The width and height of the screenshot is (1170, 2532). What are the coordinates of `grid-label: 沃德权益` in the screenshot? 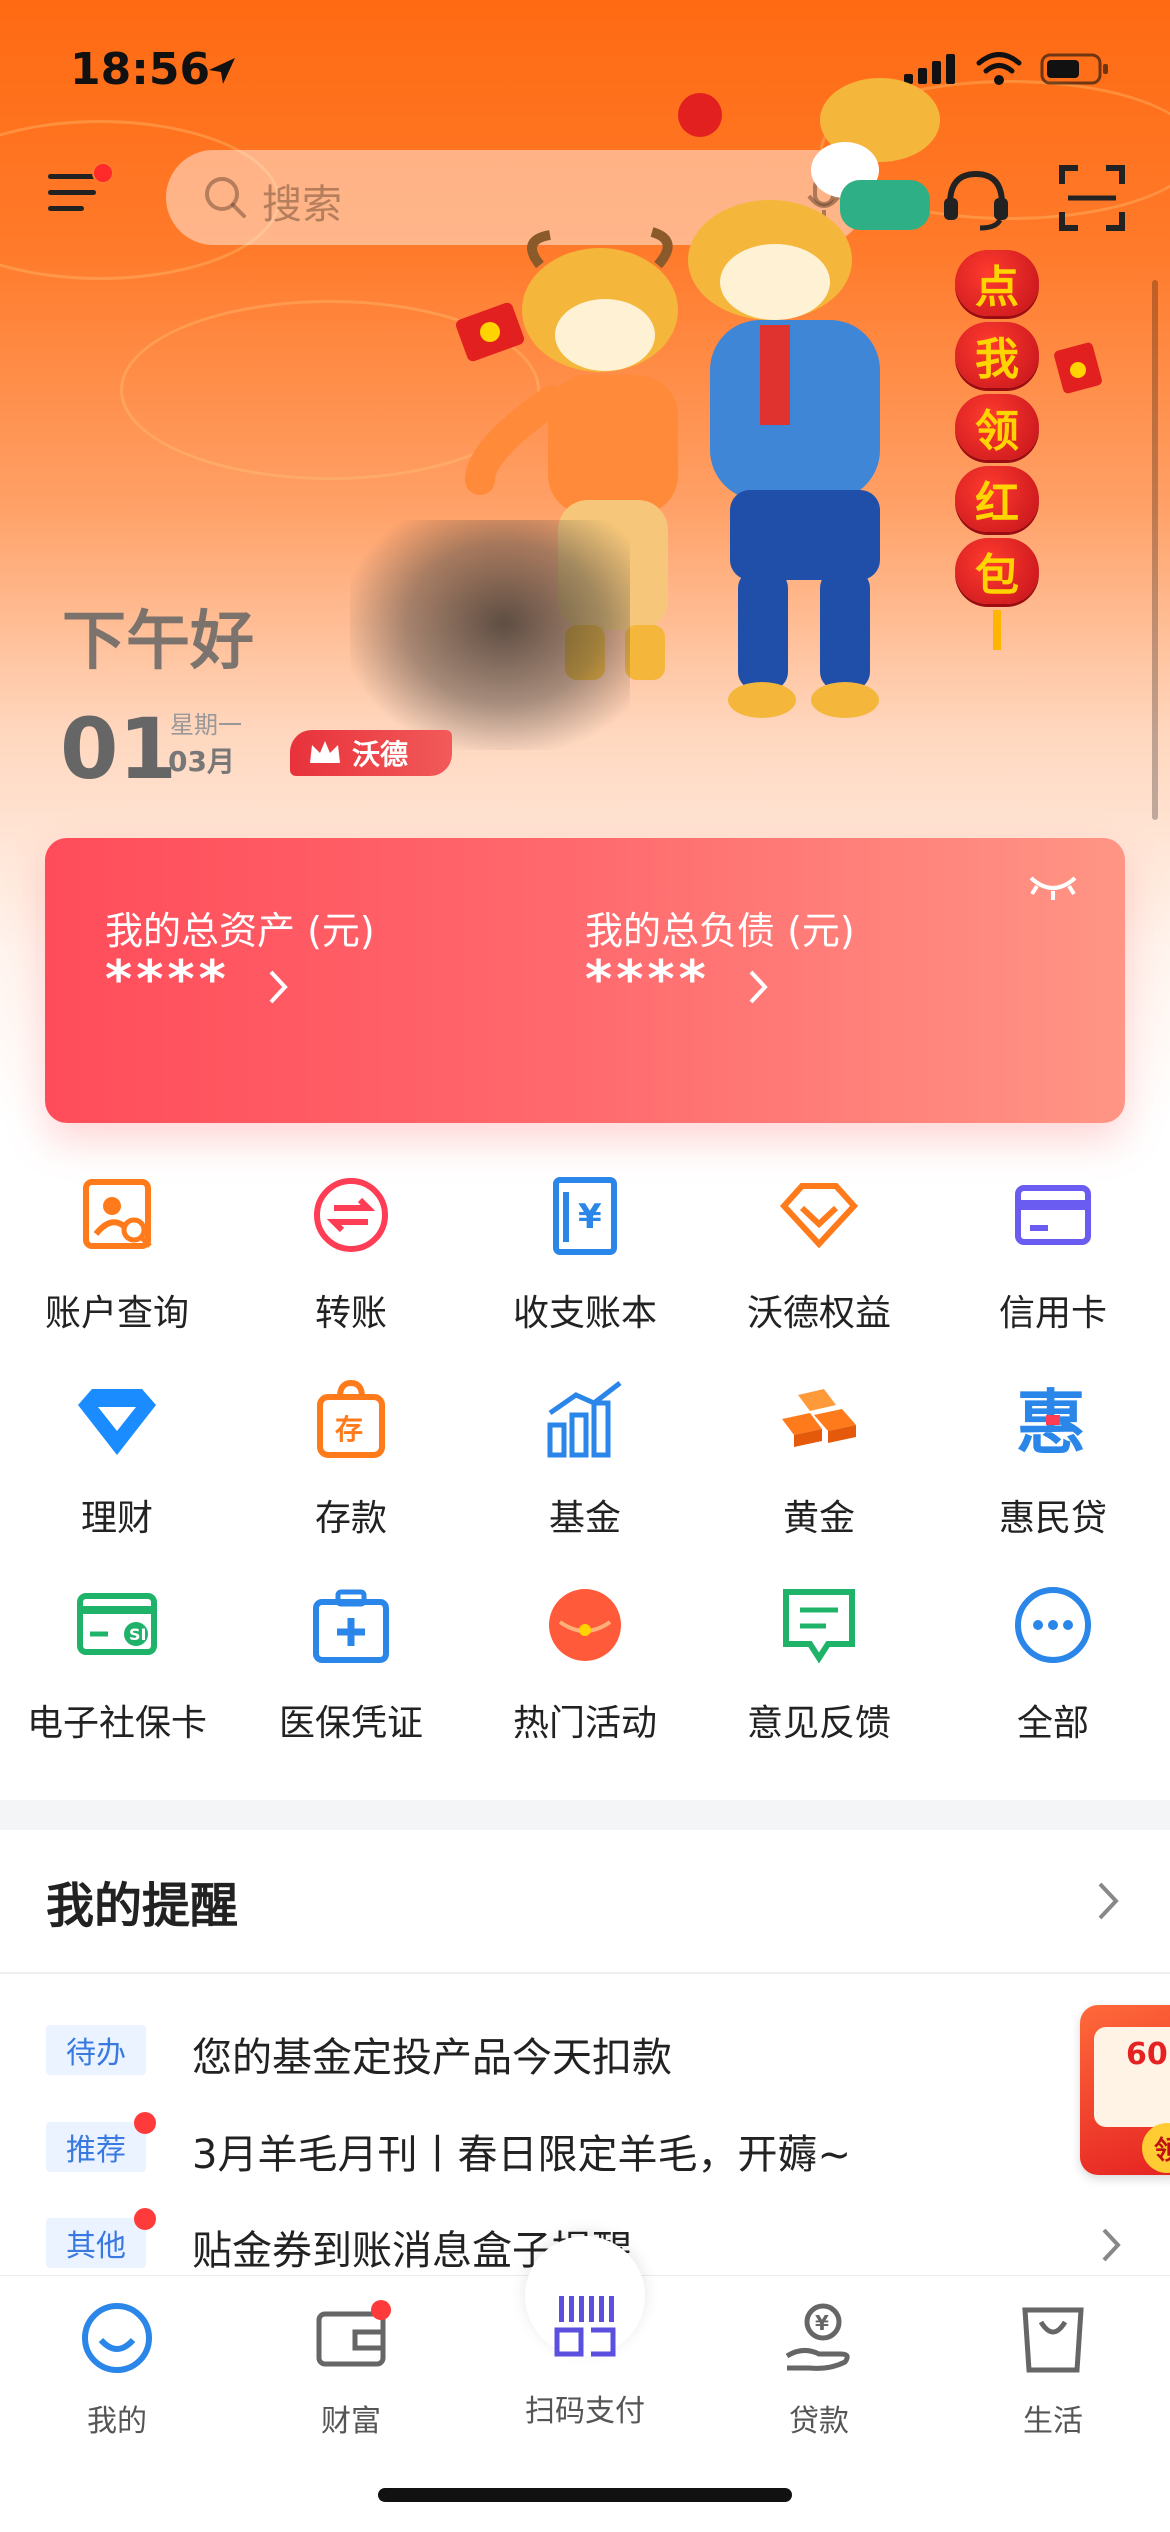 It's located at (818, 1313).